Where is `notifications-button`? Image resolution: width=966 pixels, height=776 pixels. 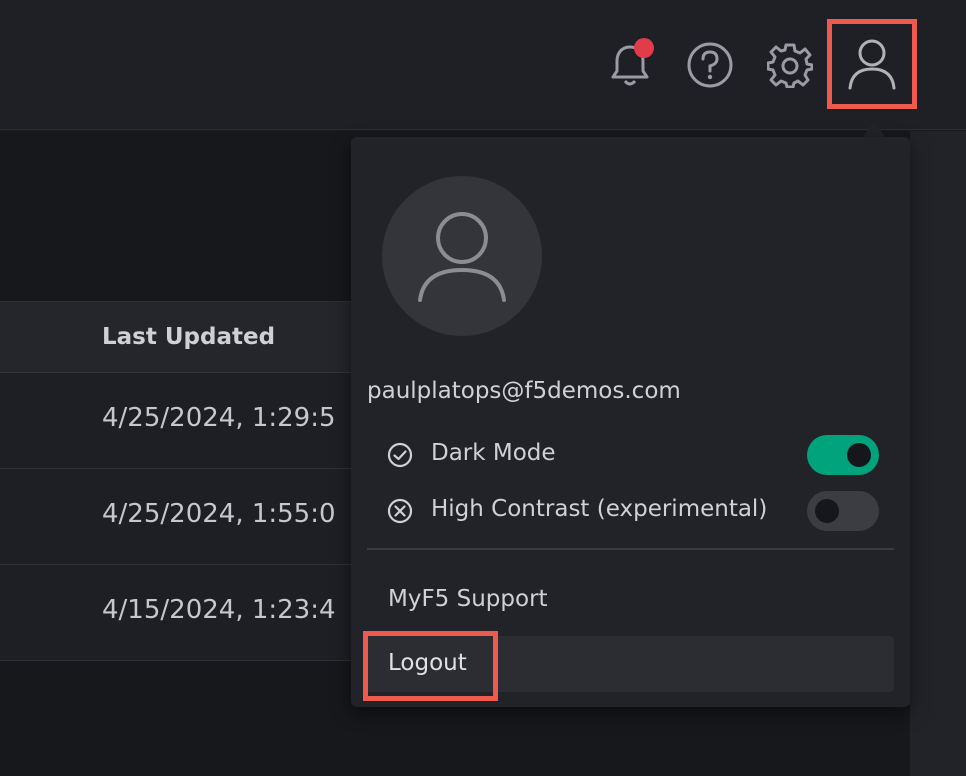 notifications-button is located at coordinates (630, 65).